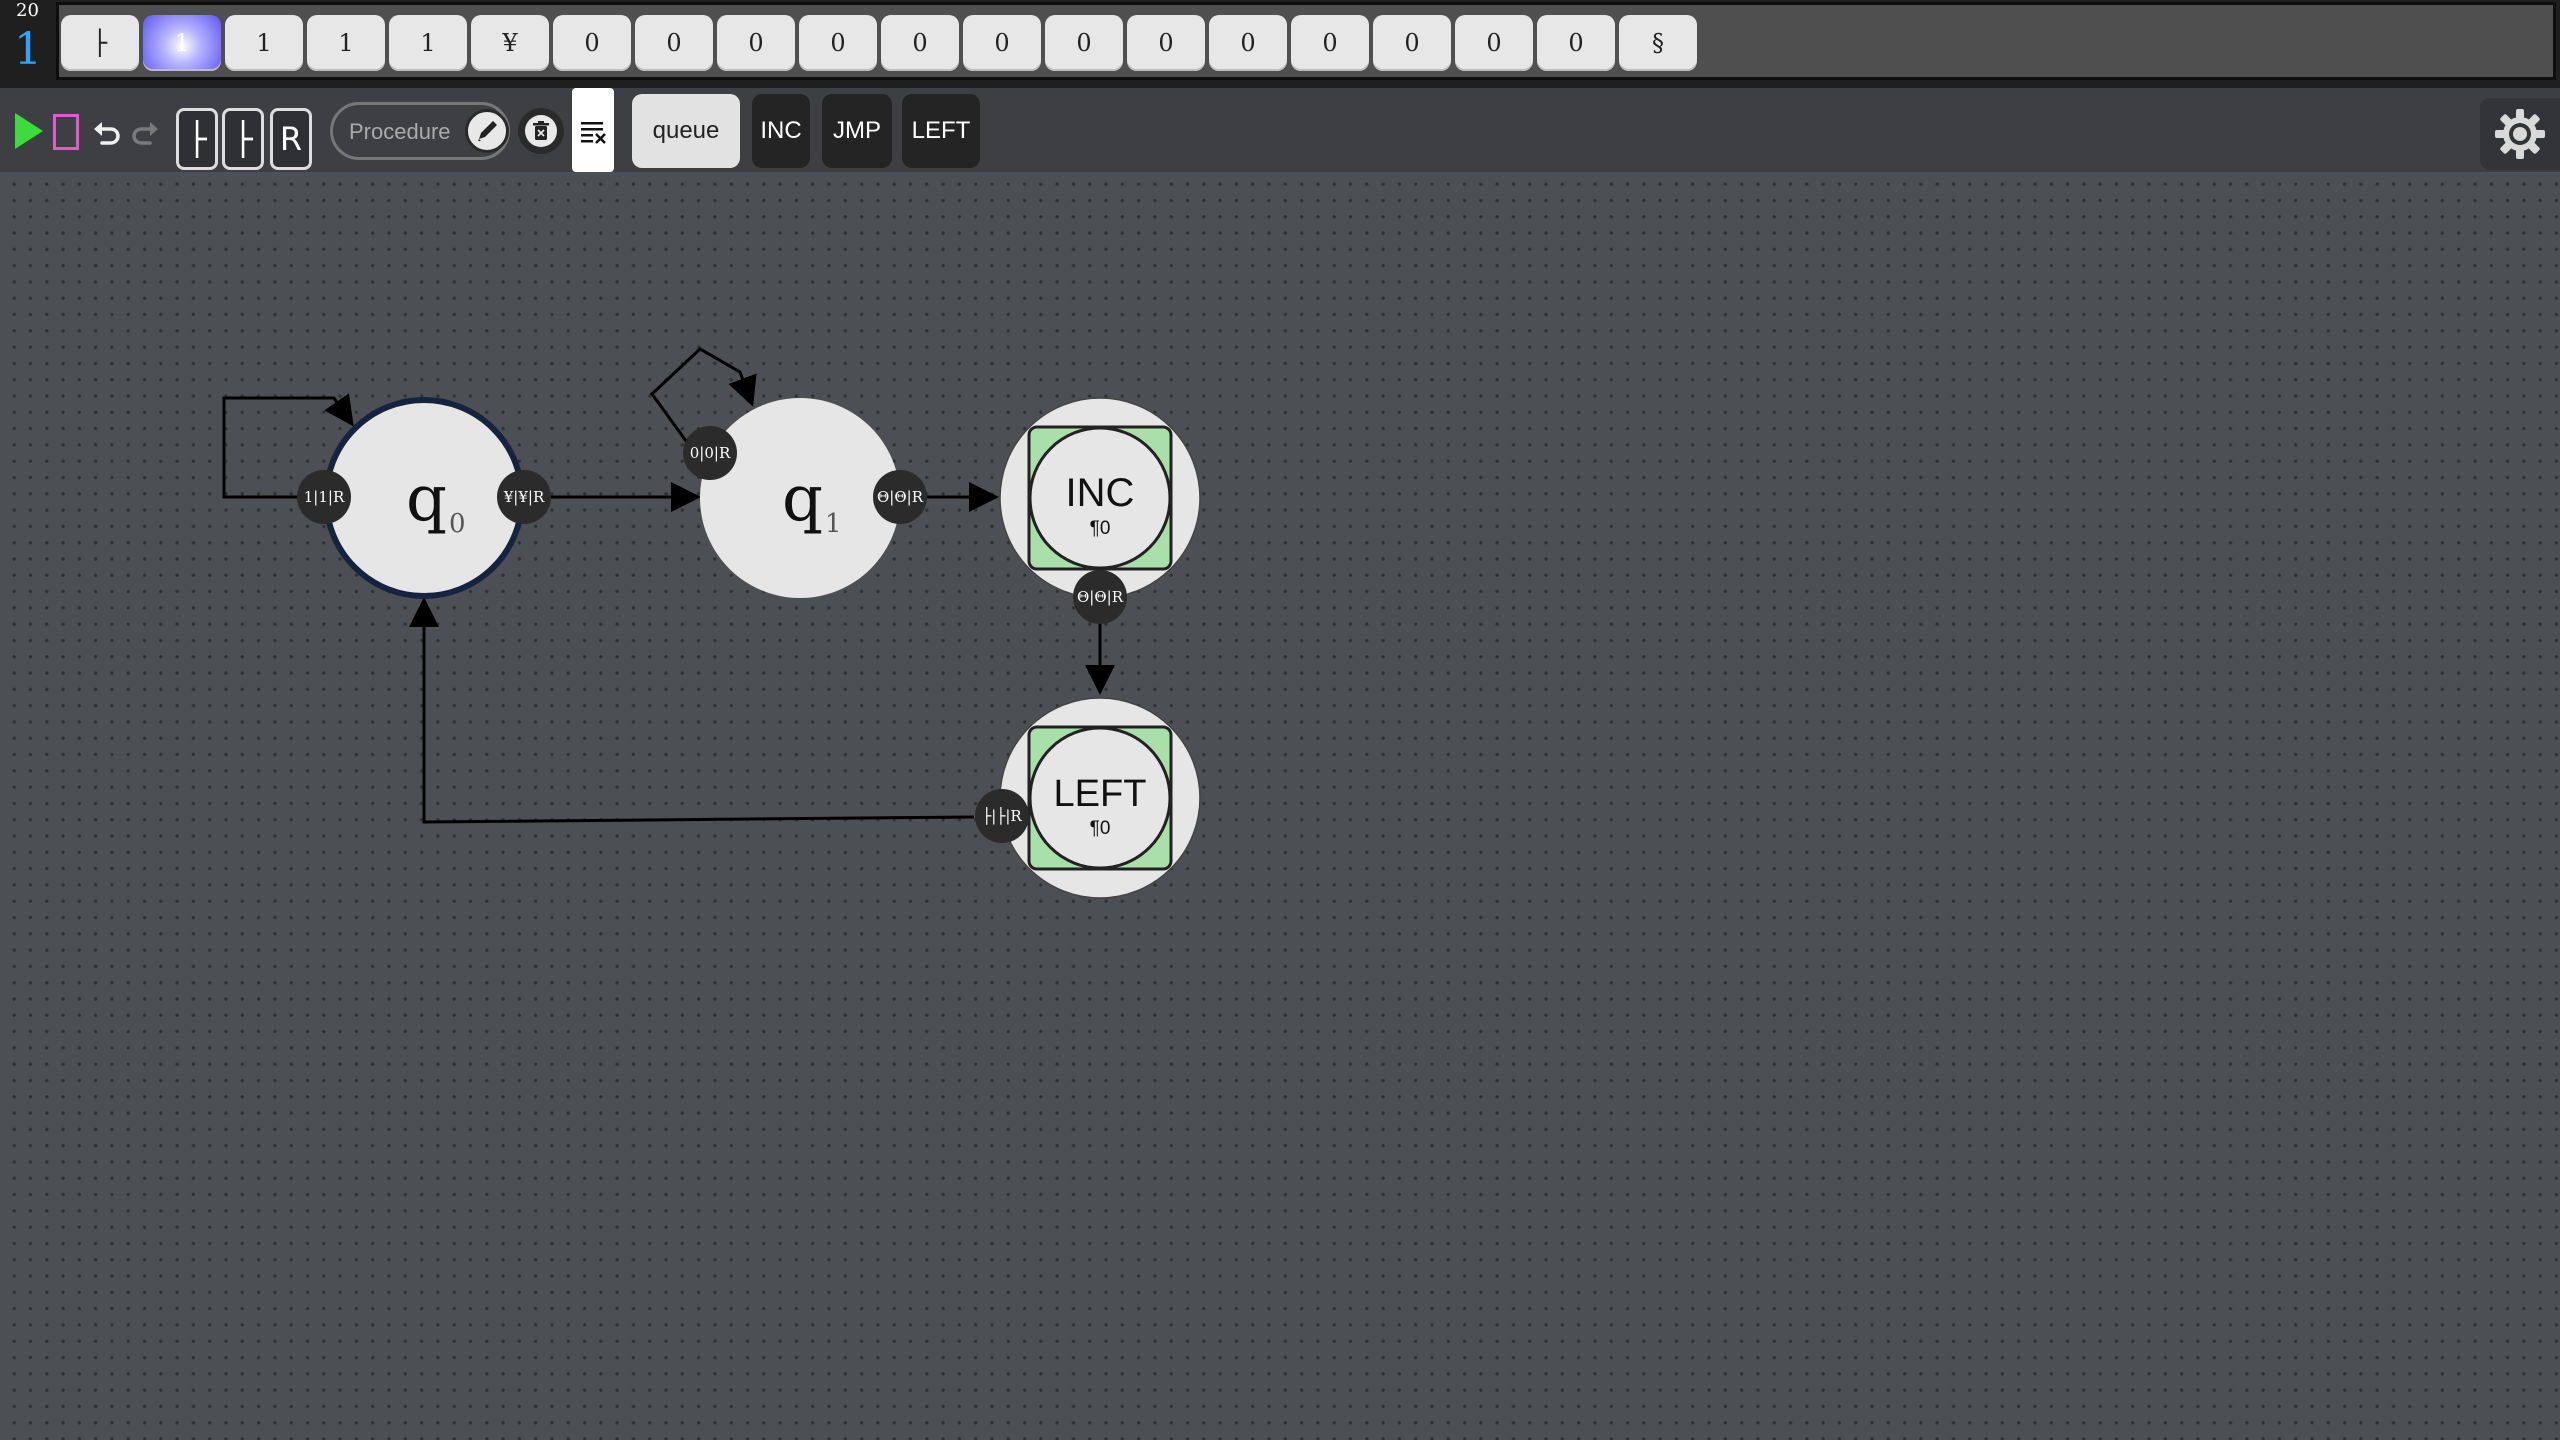  I want to click on svg-text: 0|0|R, so click(710, 453).